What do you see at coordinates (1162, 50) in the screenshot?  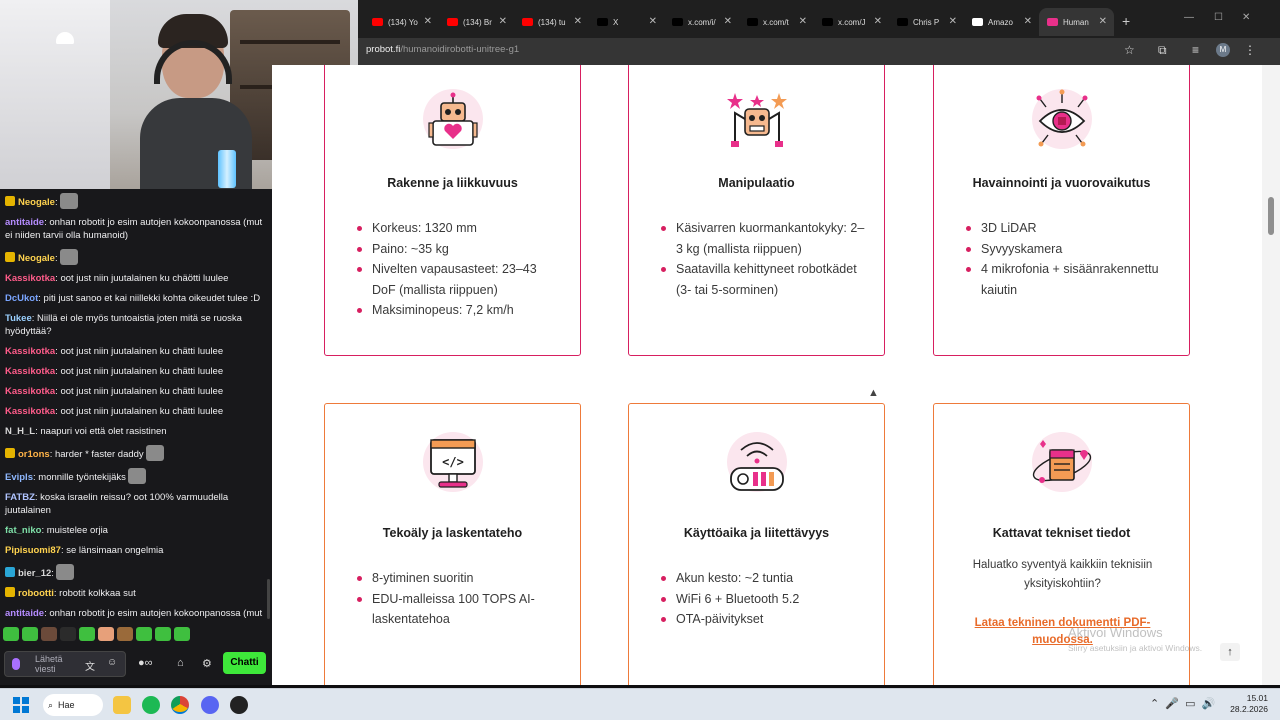 I see `extensions-icon: ⧉` at bounding box center [1162, 50].